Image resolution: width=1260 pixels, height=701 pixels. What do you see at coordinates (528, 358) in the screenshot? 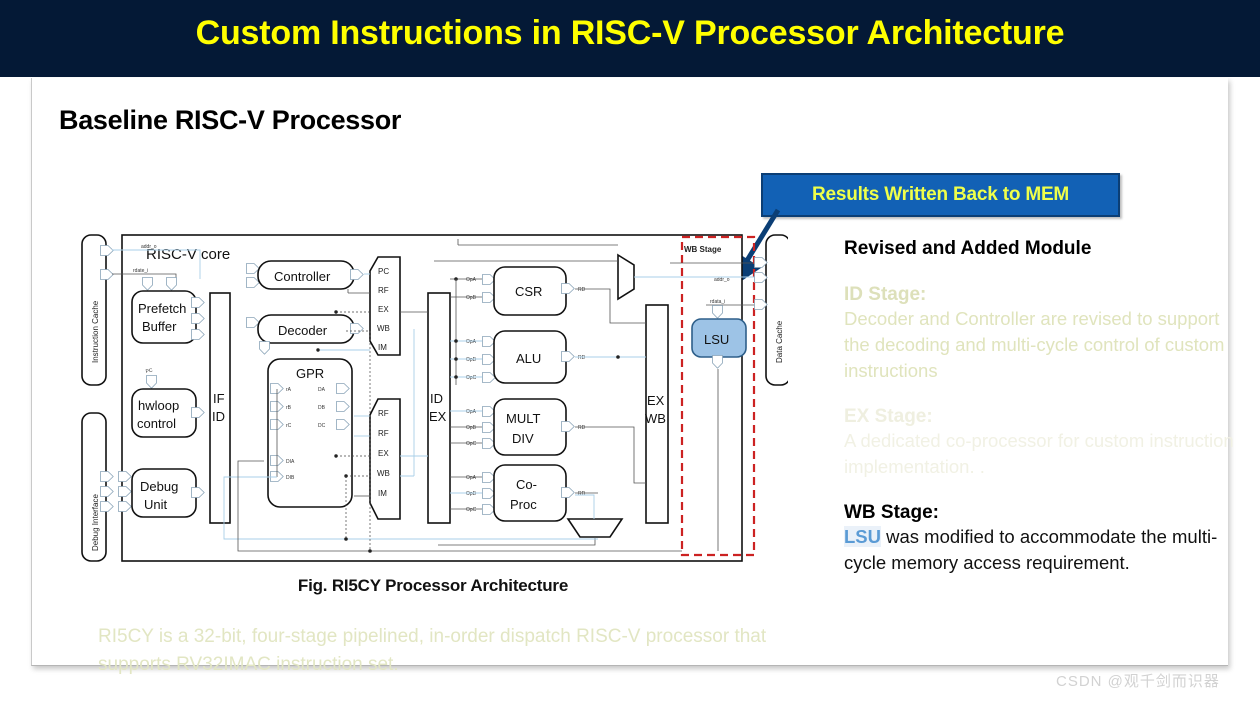
I see `alu-label: ALU` at bounding box center [528, 358].